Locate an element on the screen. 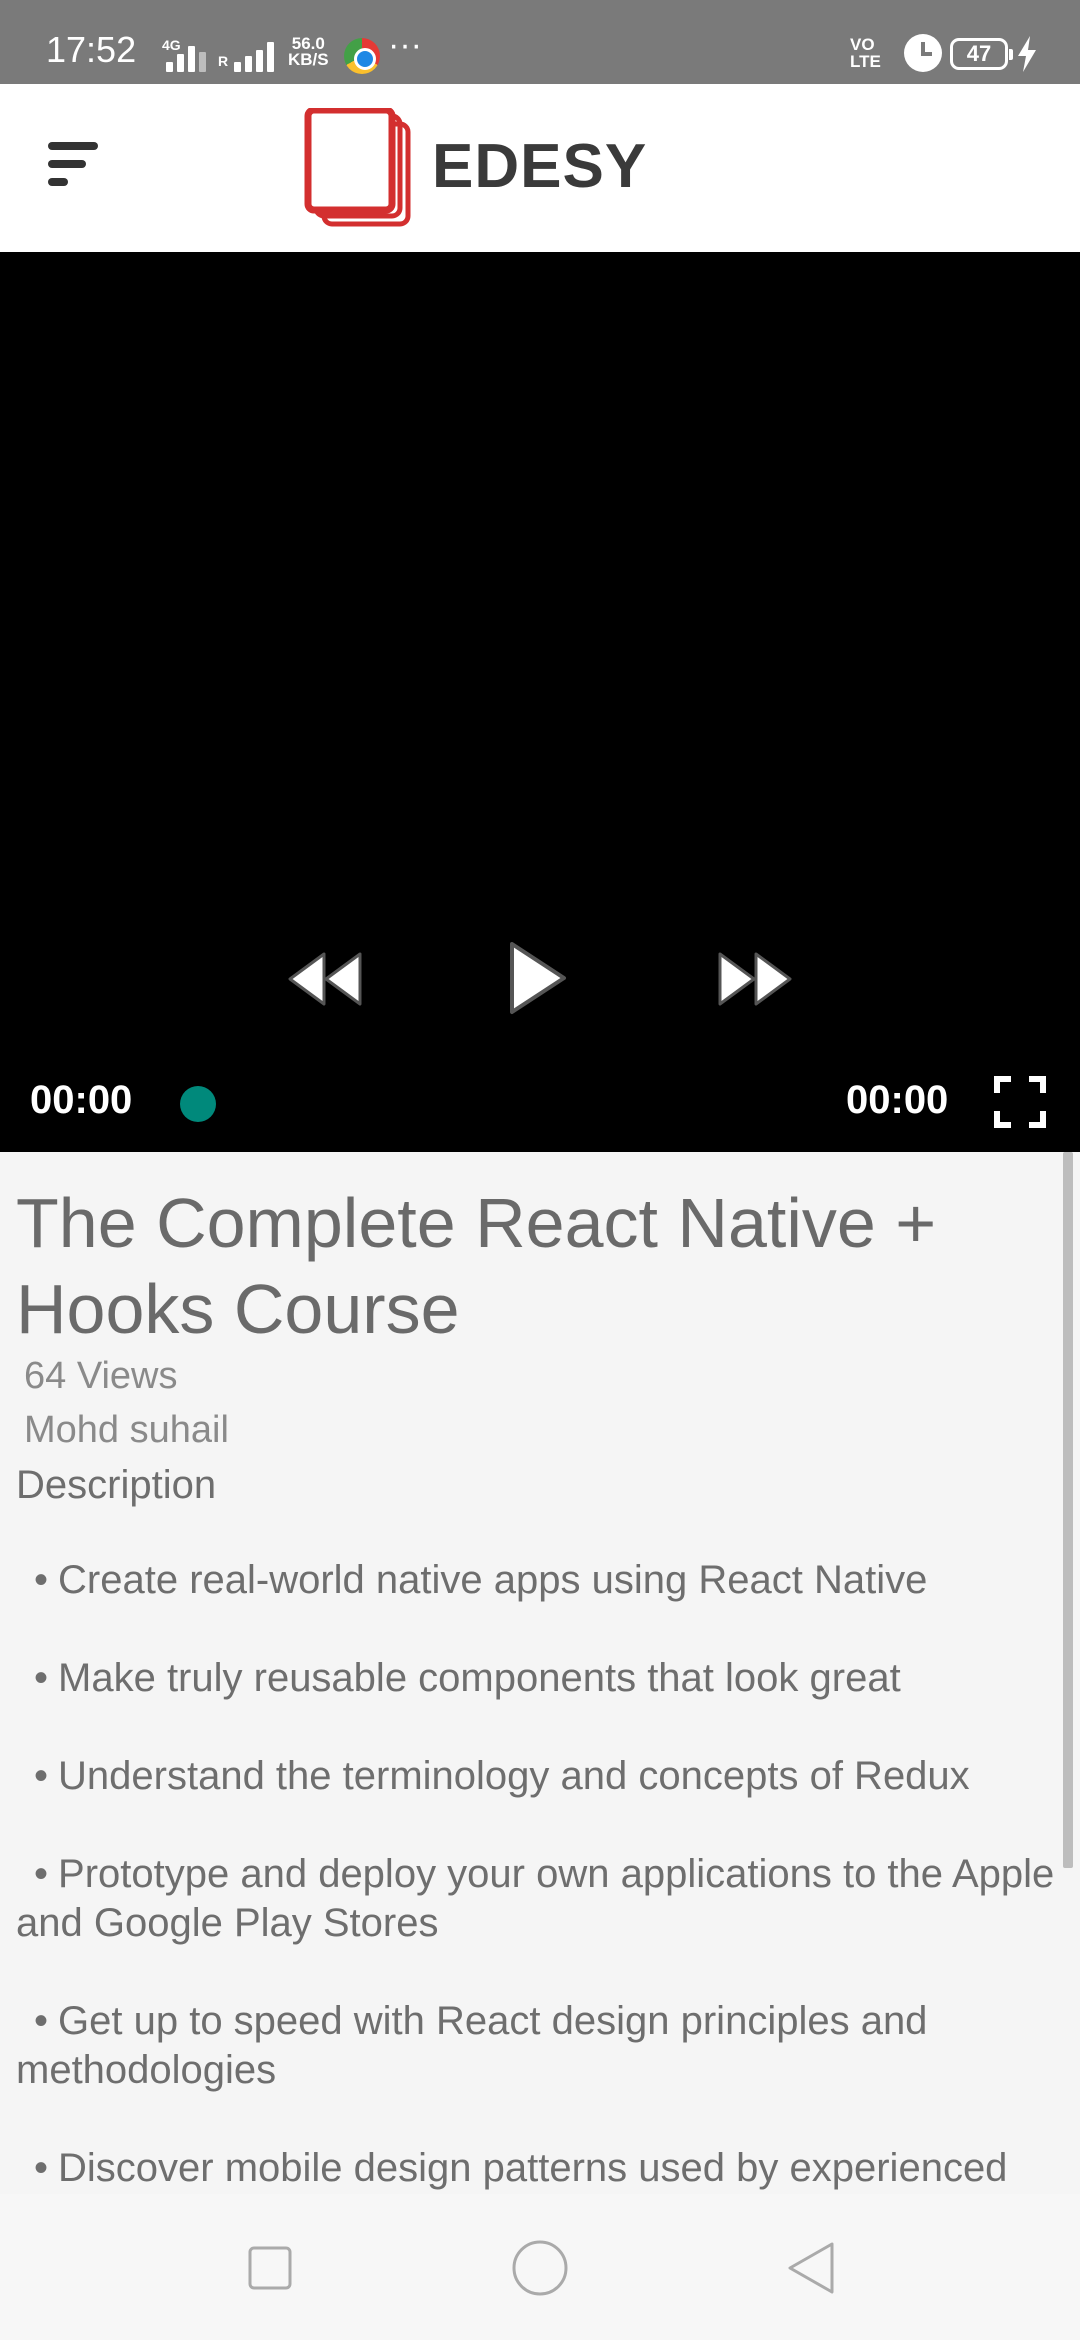  logo-icon is located at coordinates (359, 168).